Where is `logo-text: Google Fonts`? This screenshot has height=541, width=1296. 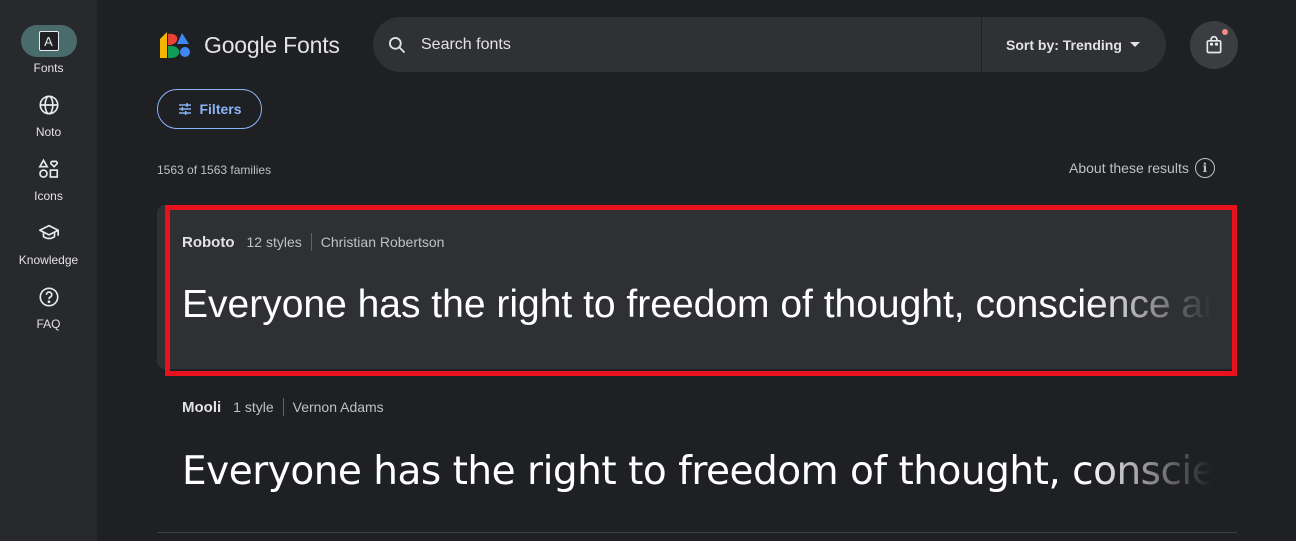
logo-text: Google Fonts is located at coordinates (272, 44).